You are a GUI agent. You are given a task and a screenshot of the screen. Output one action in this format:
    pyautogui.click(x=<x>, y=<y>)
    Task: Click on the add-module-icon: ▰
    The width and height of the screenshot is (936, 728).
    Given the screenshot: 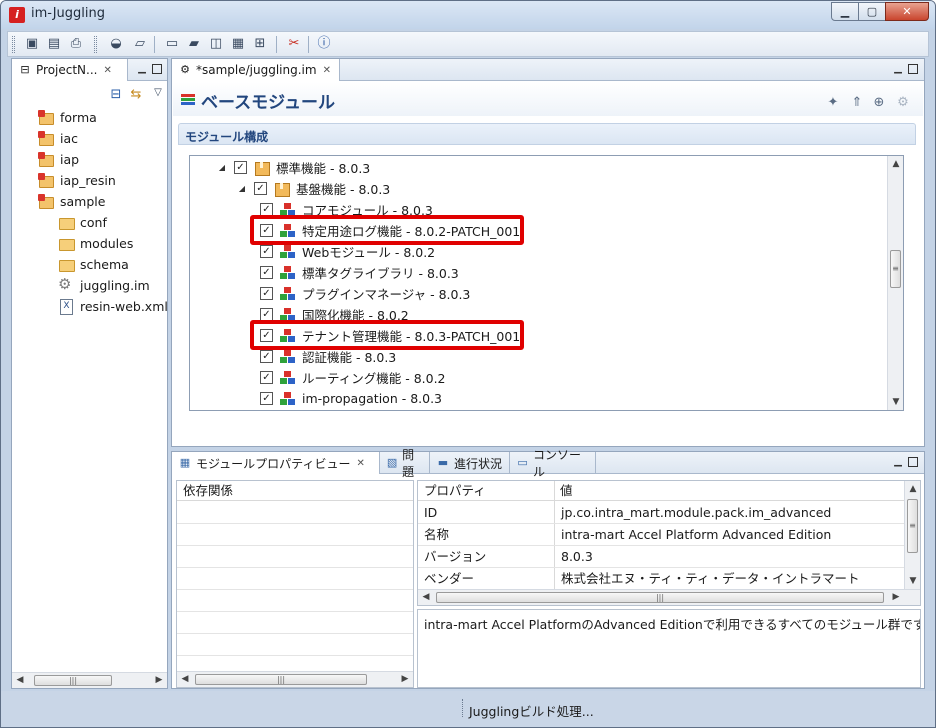 What is the action you would take?
    pyautogui.click(x=194, y=44)
    